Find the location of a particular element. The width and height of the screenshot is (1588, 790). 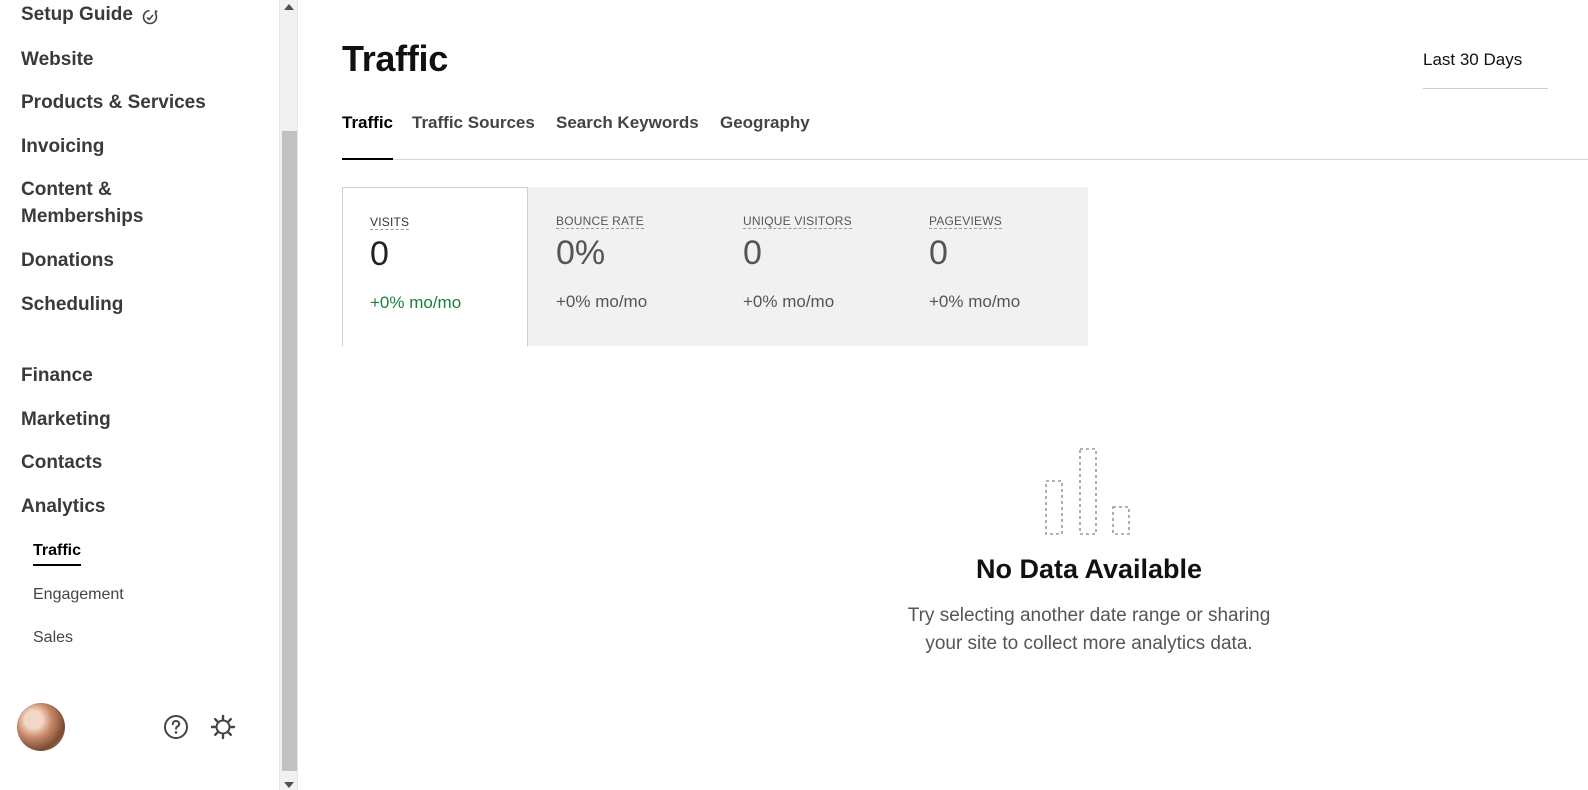

sidebar-item-products-services: Products & Services is located at coordinates (113, 102).